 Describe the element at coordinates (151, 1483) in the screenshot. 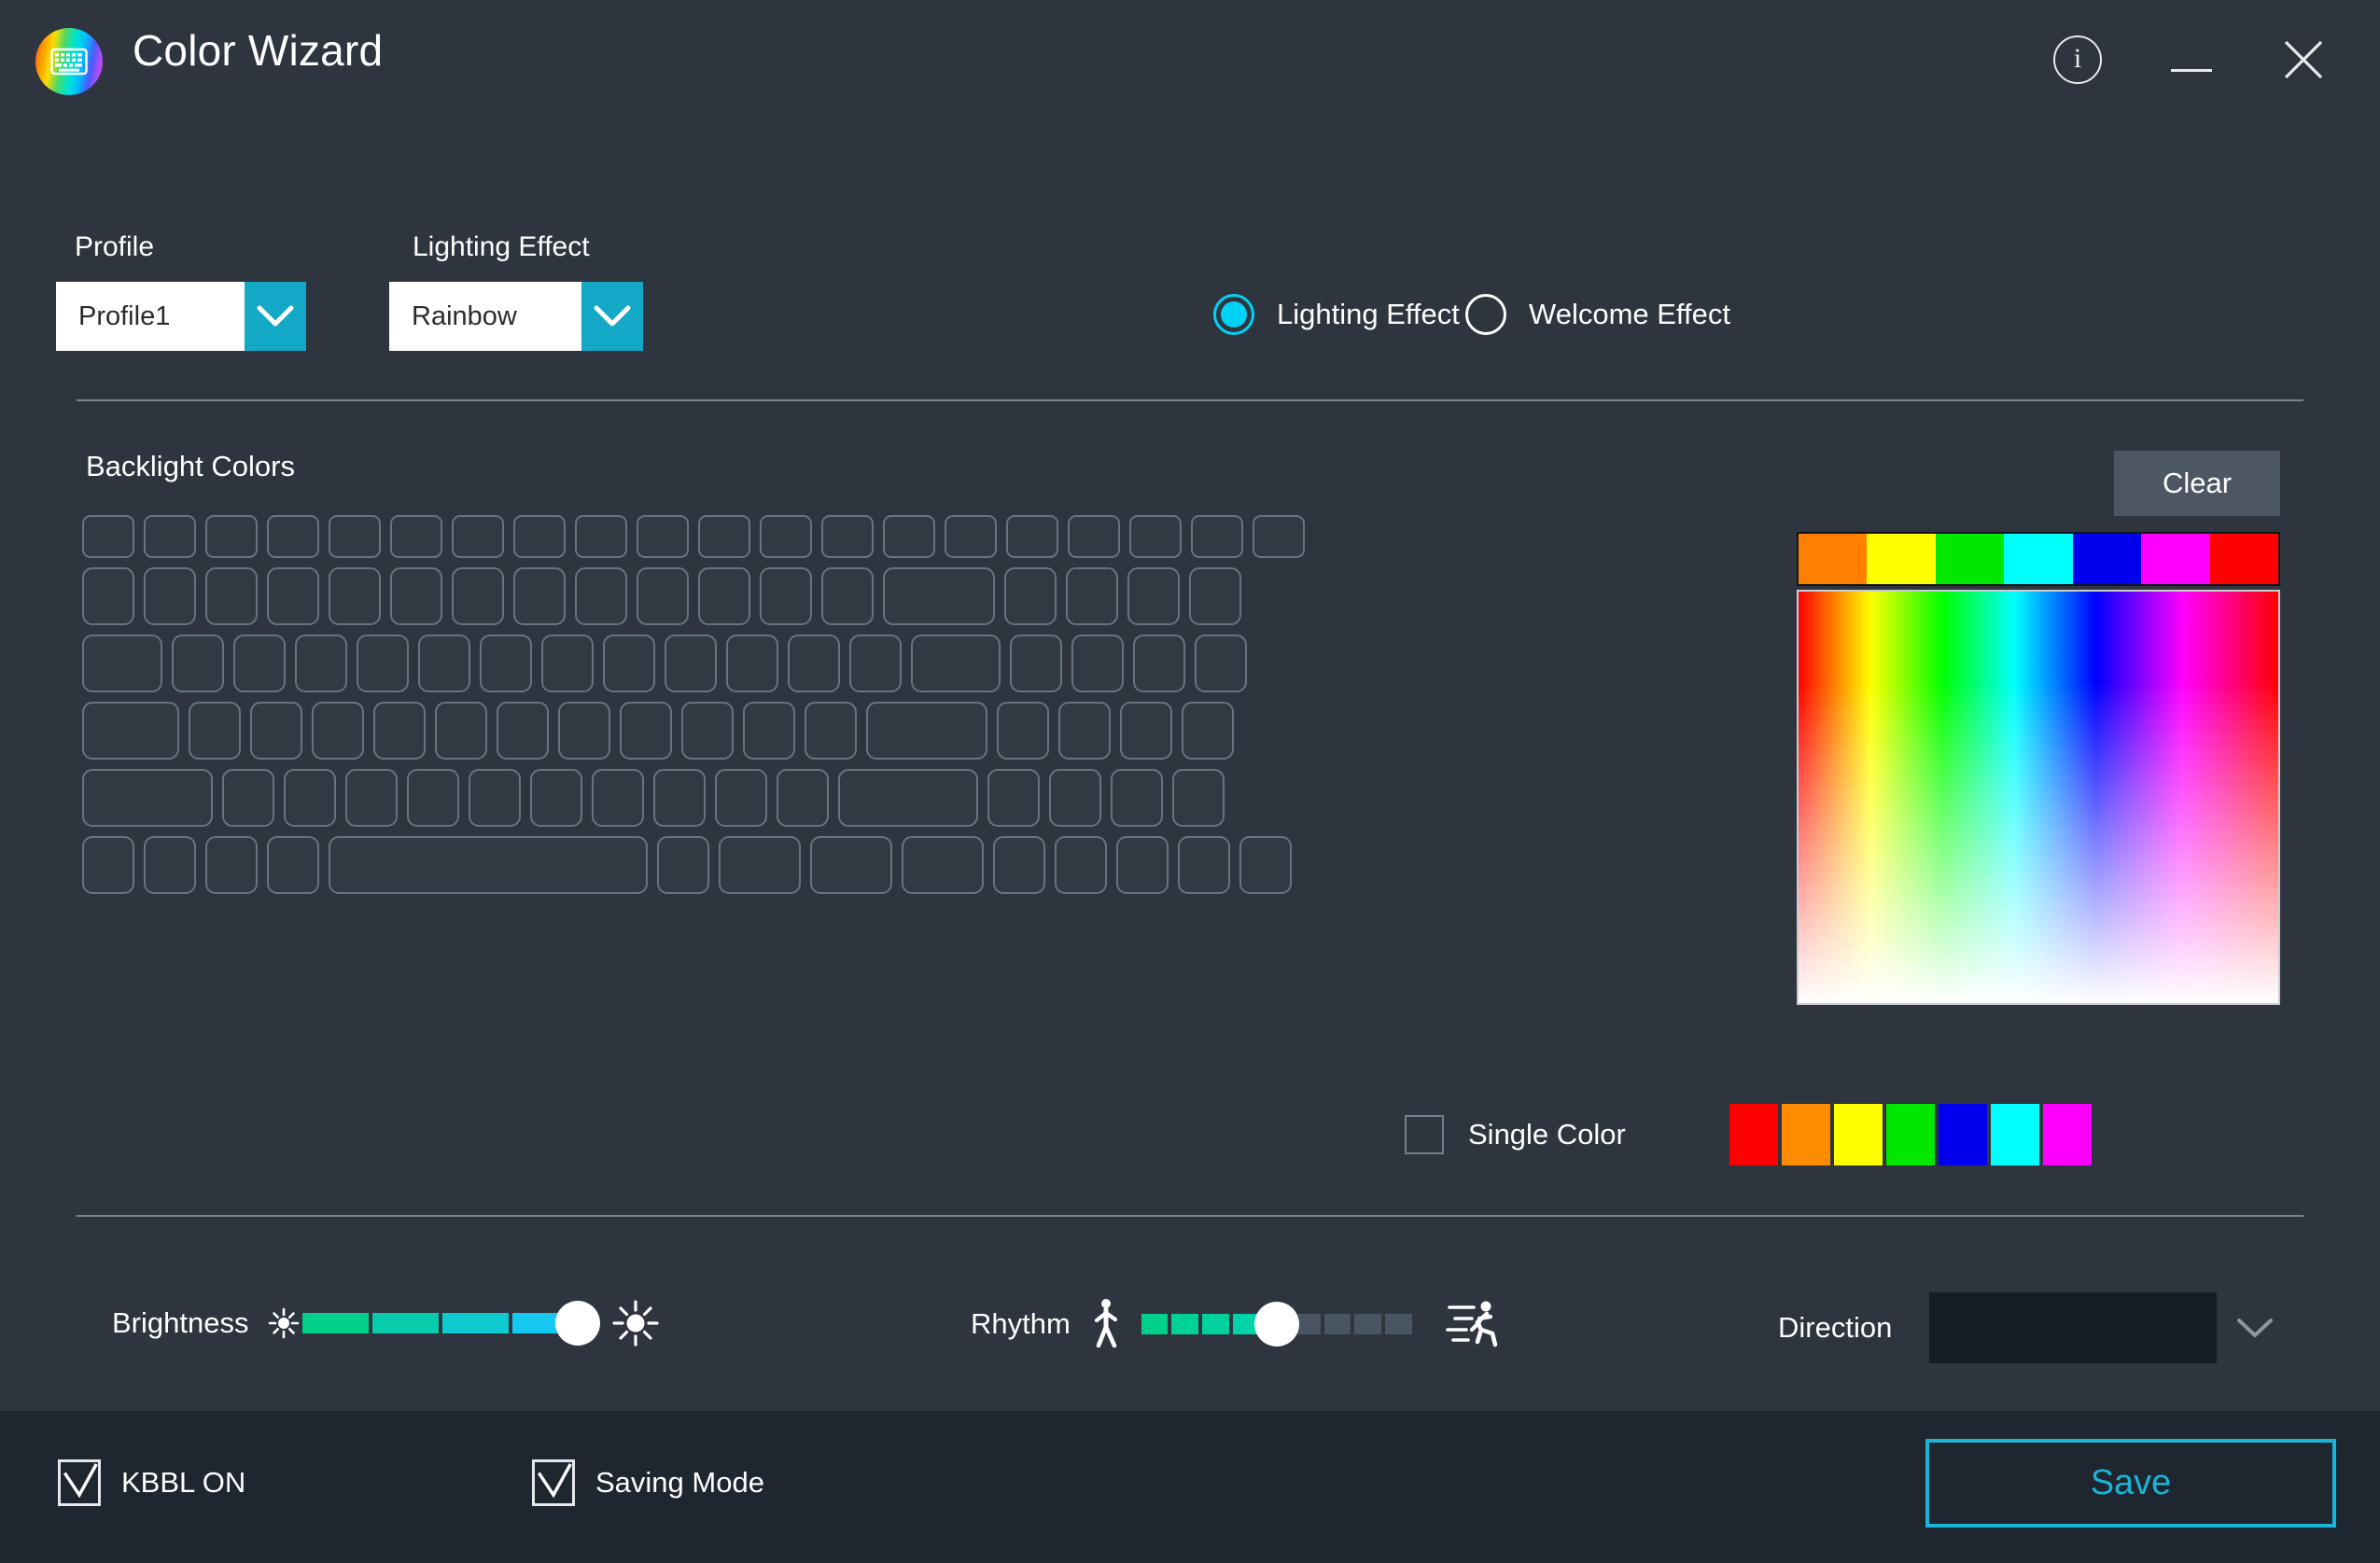

I see `kbbl-on-checkbox: KBBL ON` at that location.